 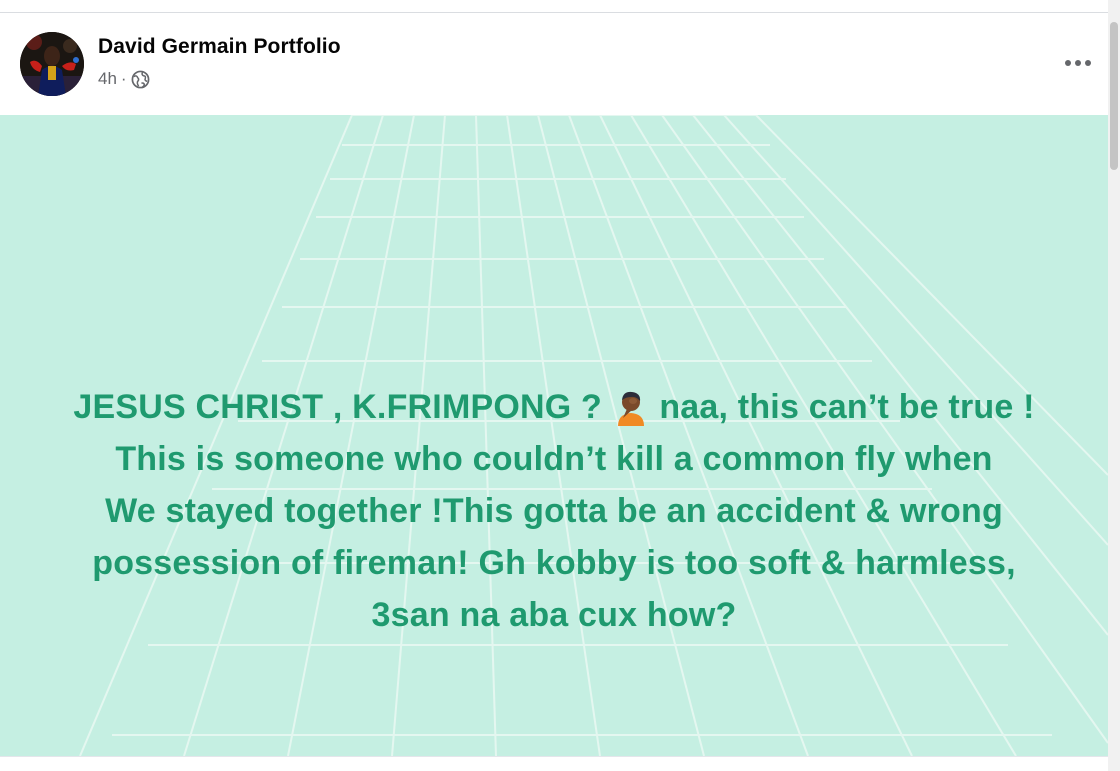 What do you see at coordinates (554, 6) in the screenshot?
I see `top-divider` at bounding box center [554, 6].